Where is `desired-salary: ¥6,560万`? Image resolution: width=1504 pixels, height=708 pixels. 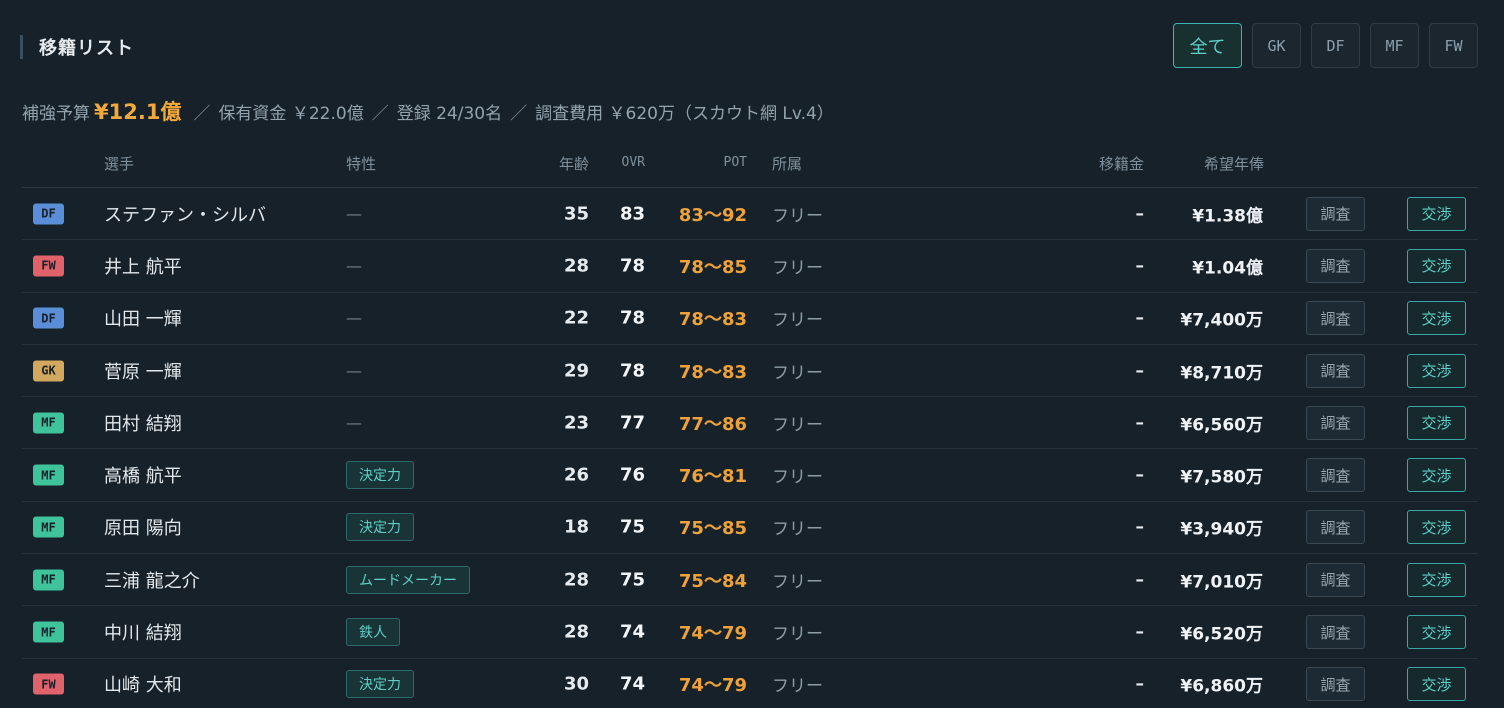
desired-salary: ¥6,560万 is located at coordinates (1221, 425).